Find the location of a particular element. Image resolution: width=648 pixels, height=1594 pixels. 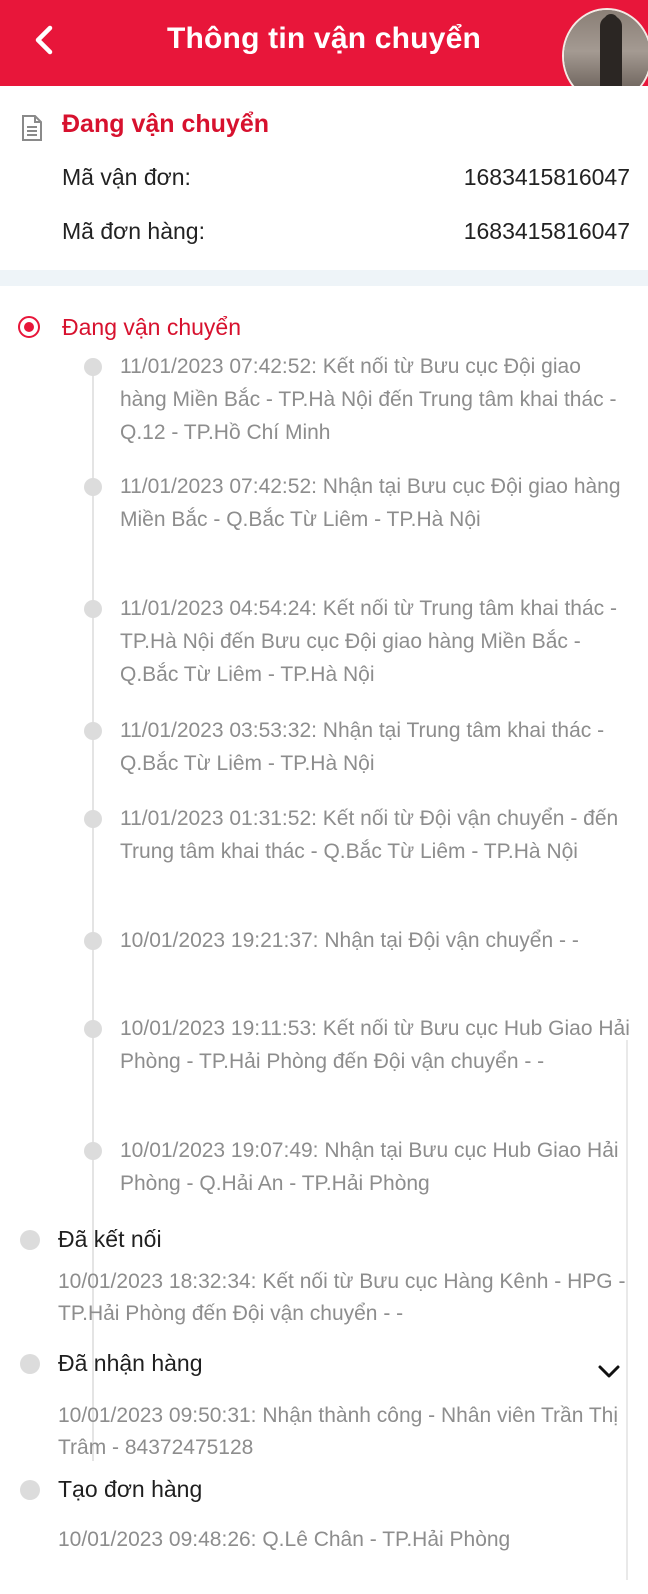

active-status-title: Đang vận chuyển is located at coordinates (152, 327).